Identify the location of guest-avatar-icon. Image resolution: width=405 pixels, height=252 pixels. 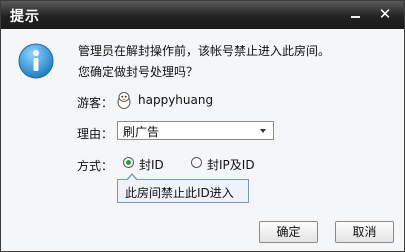
(124, 100).